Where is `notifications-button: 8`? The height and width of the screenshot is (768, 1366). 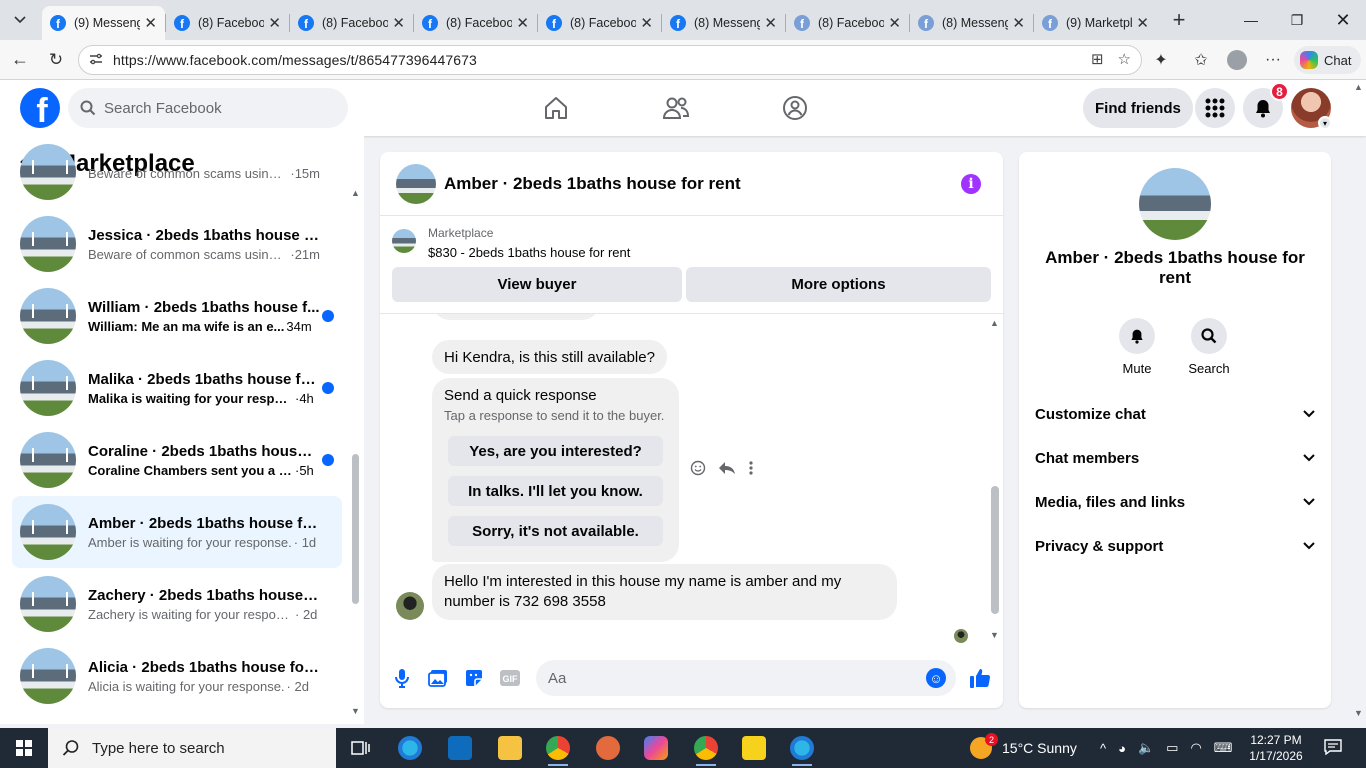
notifications-button: 8 is located at coordinates (1266, 105).